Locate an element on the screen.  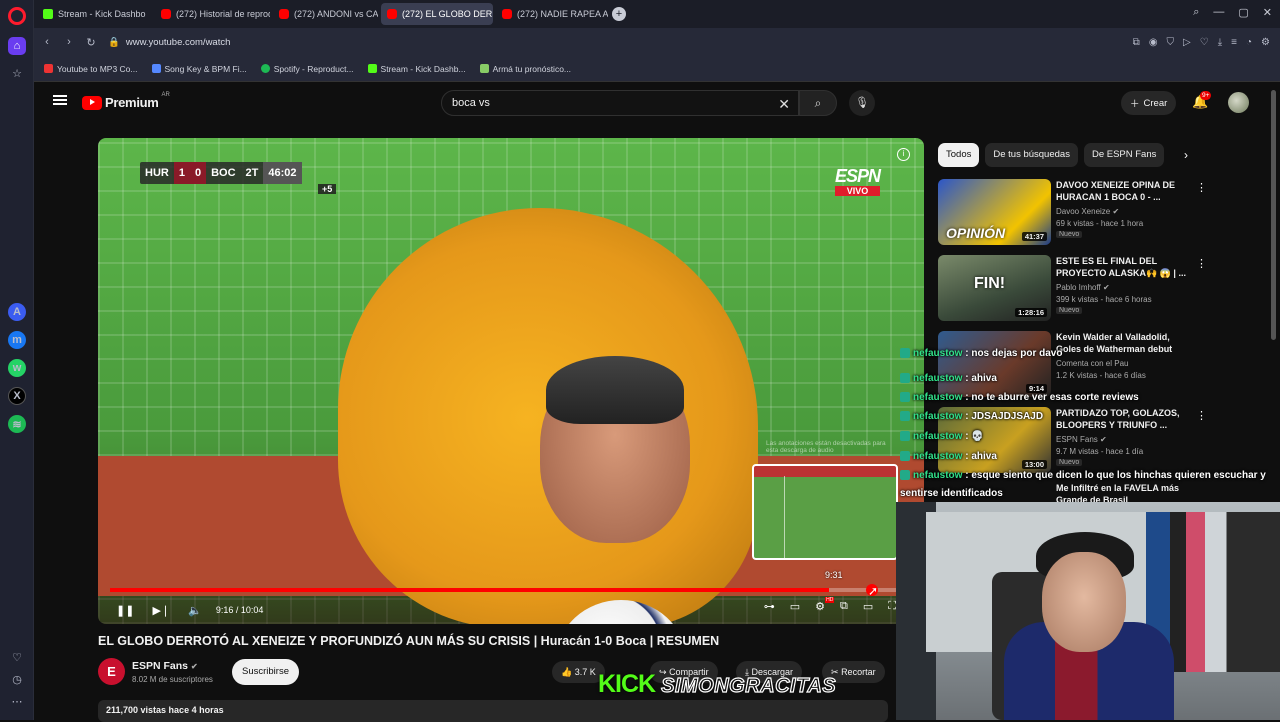
youtube-logo-icon is located at coordinates (92, 102).